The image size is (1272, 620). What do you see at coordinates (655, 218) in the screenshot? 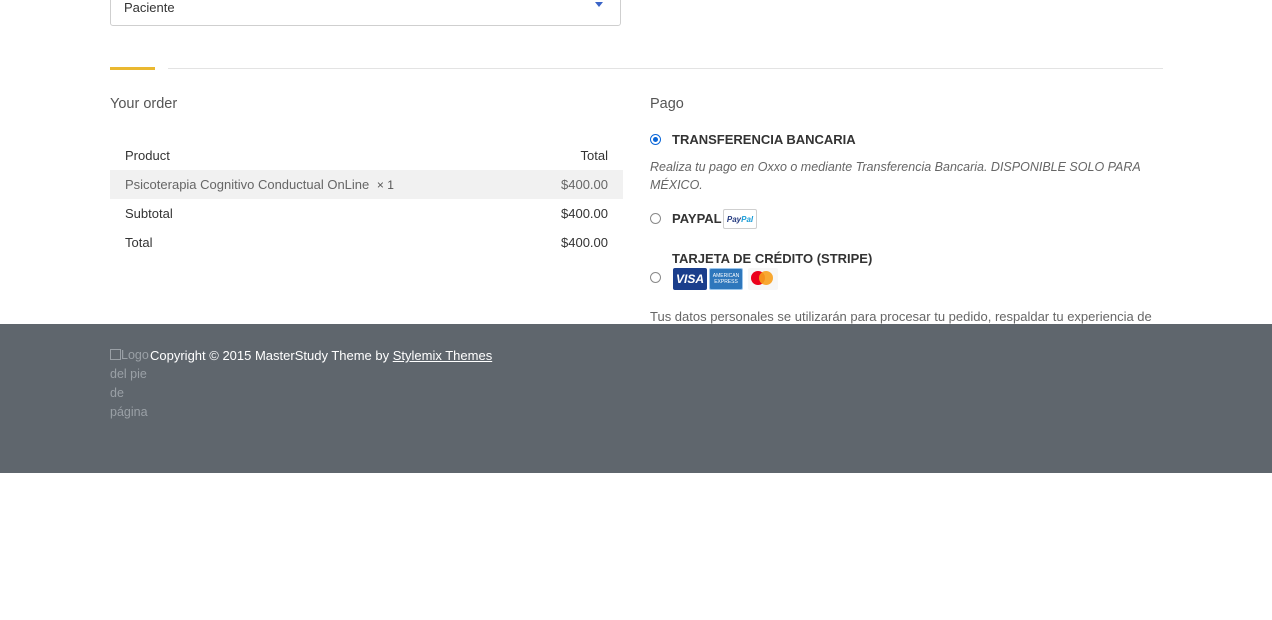
I see `paypal-radio` at bounding box center [655, 218].